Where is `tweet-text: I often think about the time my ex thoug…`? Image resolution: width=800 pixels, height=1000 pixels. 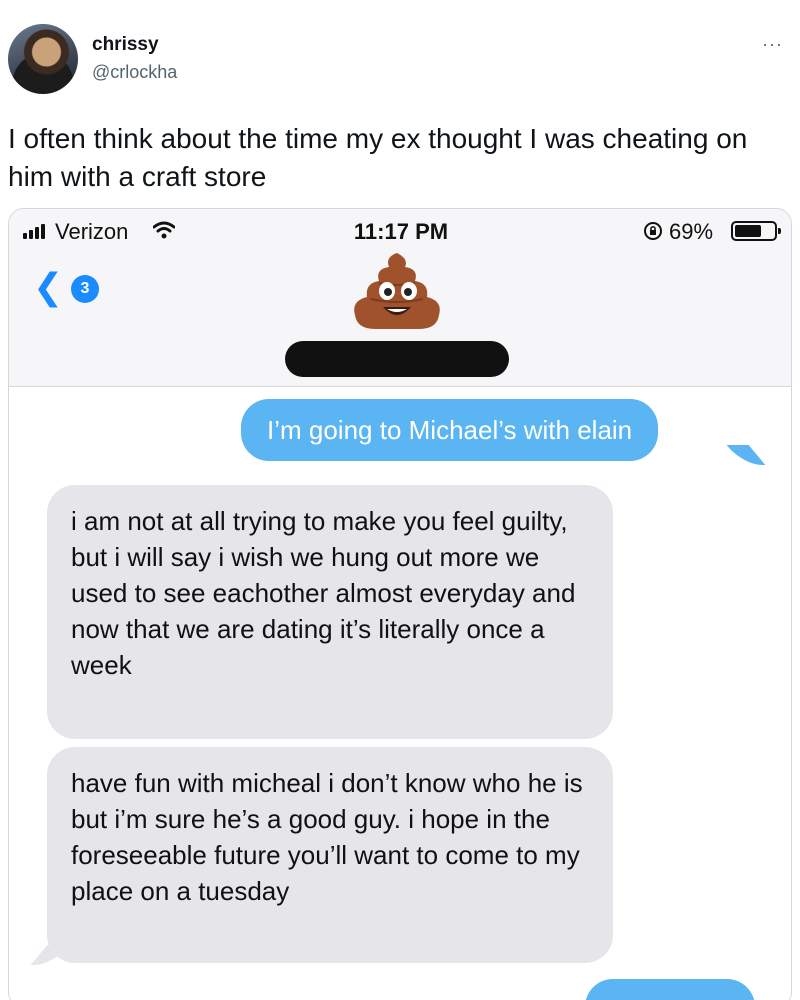 tweet-text: I often think about the time my ex thoug… is located at coordinates (378, 157).